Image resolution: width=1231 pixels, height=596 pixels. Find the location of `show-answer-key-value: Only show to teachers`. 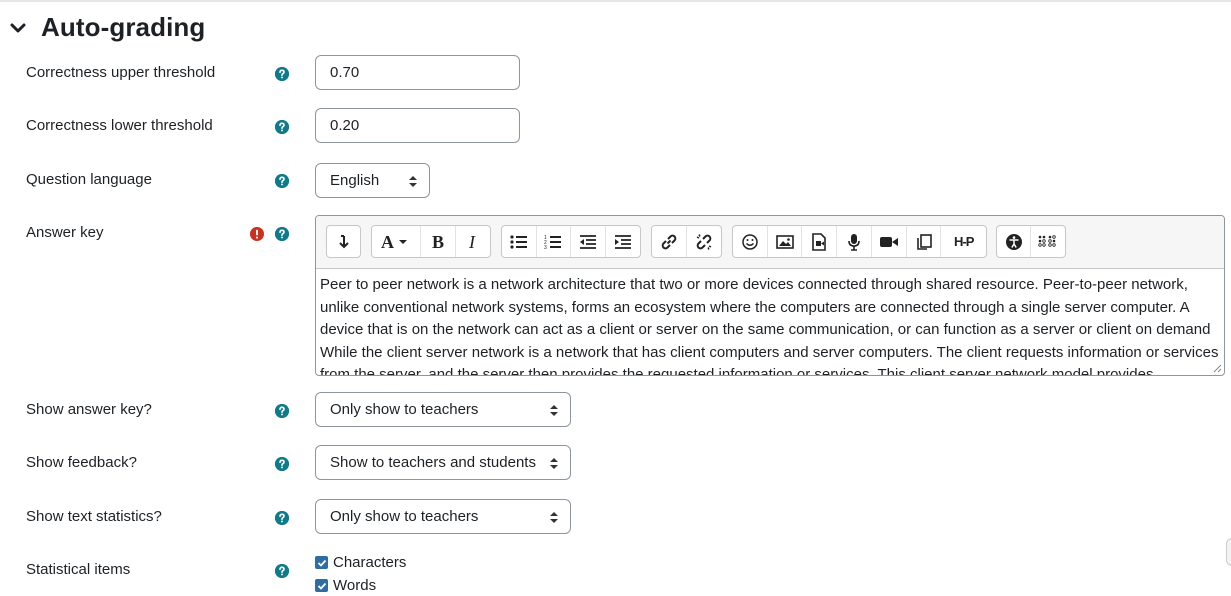

show-answer-key-value: Only show to teachers is located at coordinates (404, 409).